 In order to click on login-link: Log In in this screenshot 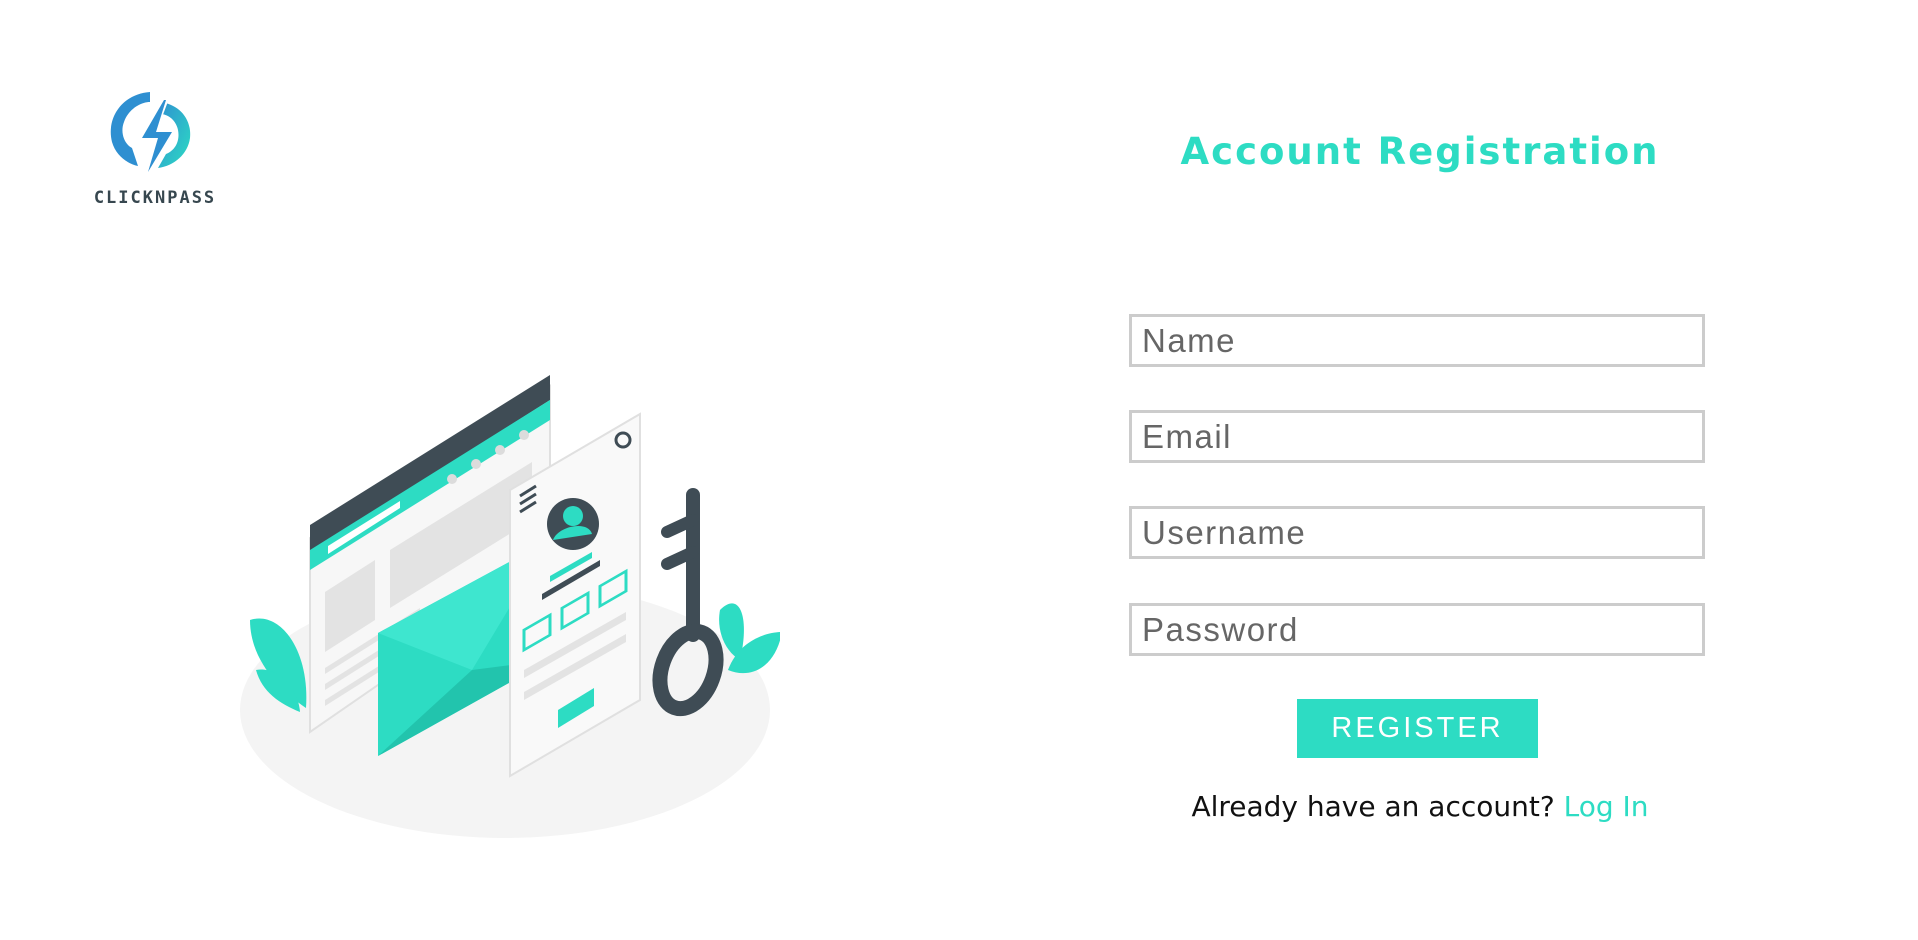, I will do `click(1606, 806)`.